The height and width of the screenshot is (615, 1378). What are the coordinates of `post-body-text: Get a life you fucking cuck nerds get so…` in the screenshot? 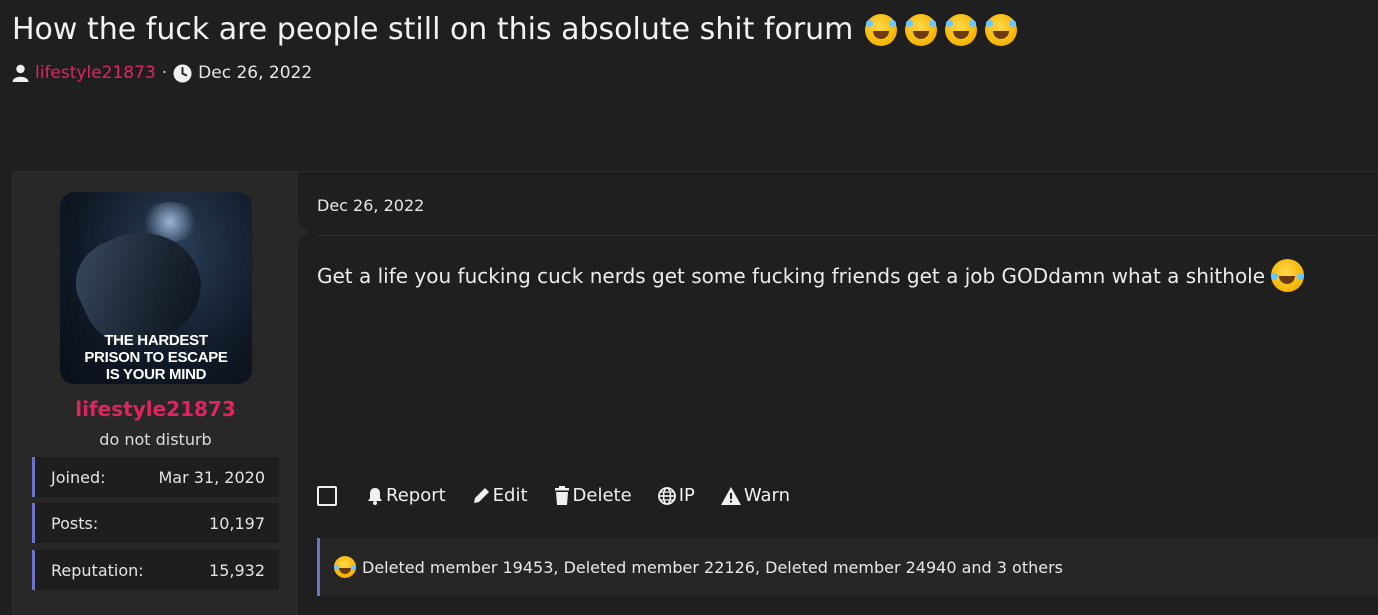 It's located at (791, 275).